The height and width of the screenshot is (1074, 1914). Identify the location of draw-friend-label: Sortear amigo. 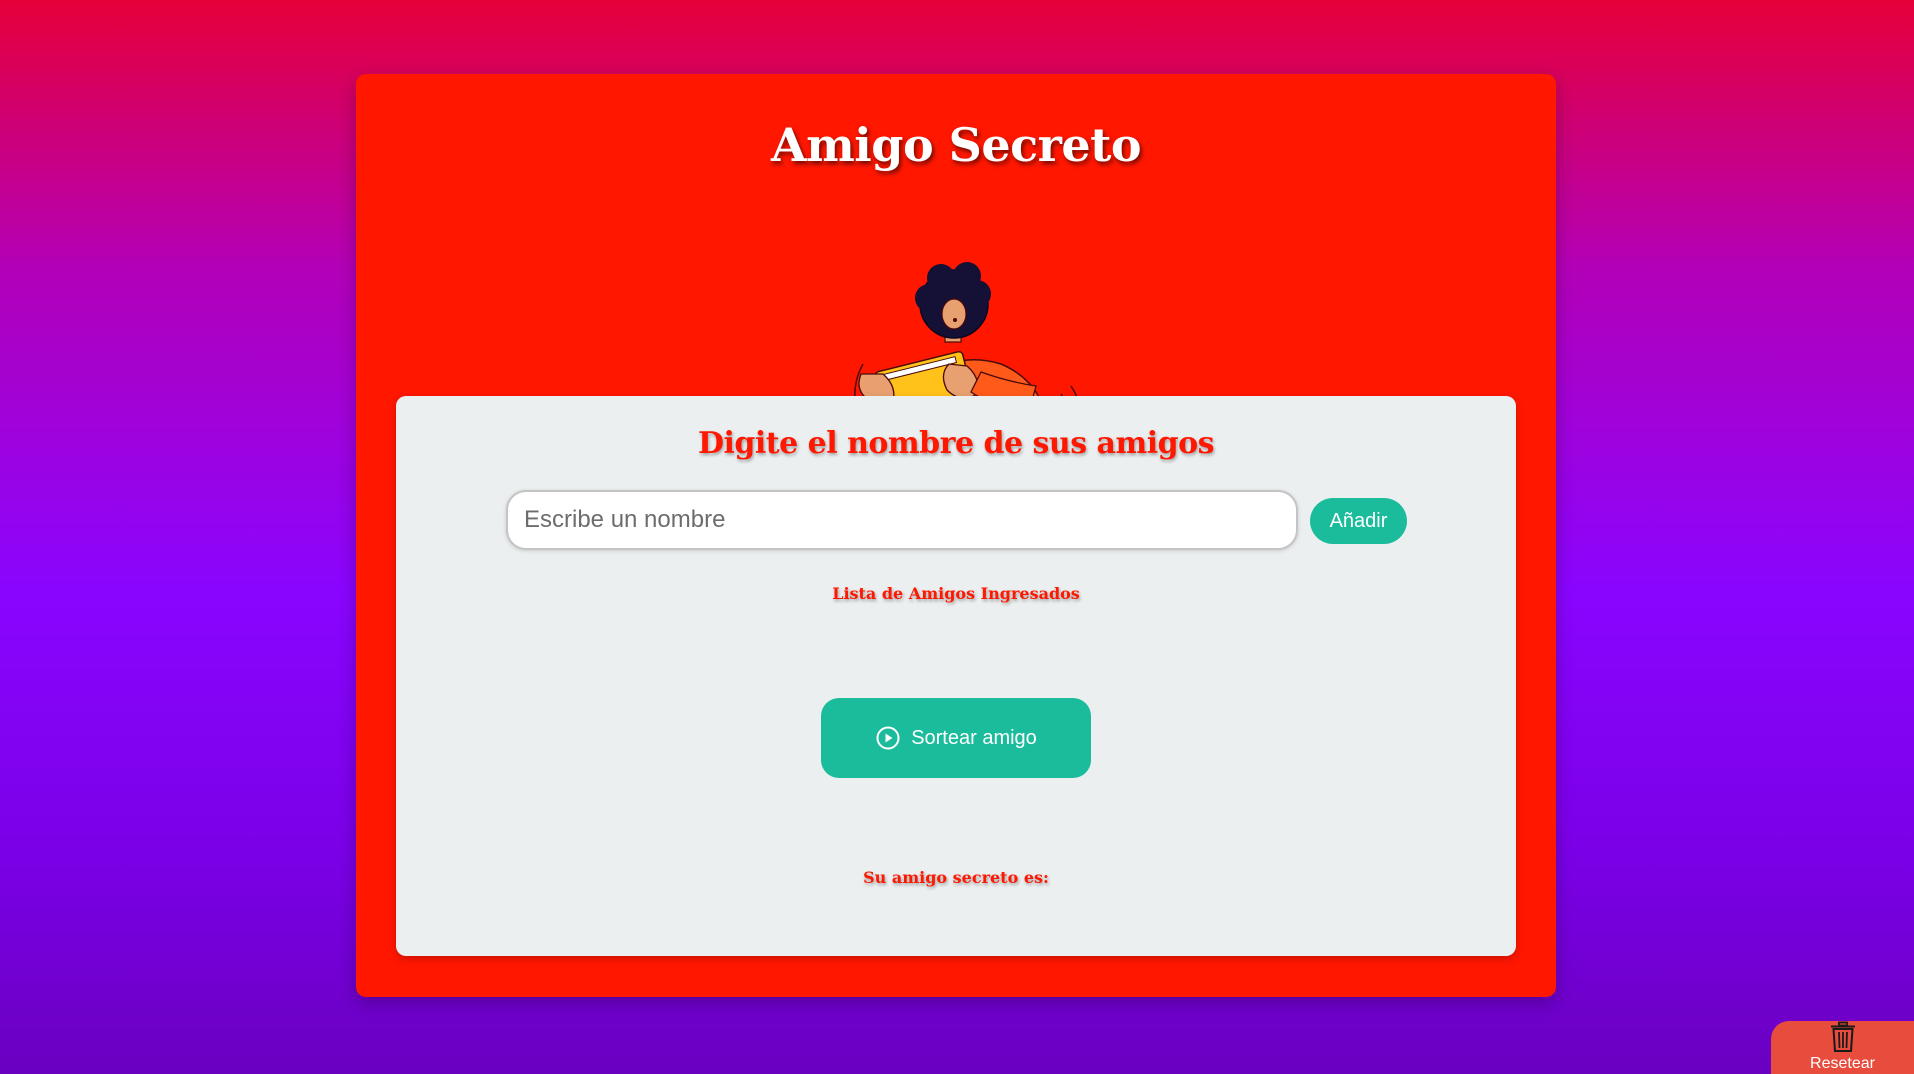
(974, 737).